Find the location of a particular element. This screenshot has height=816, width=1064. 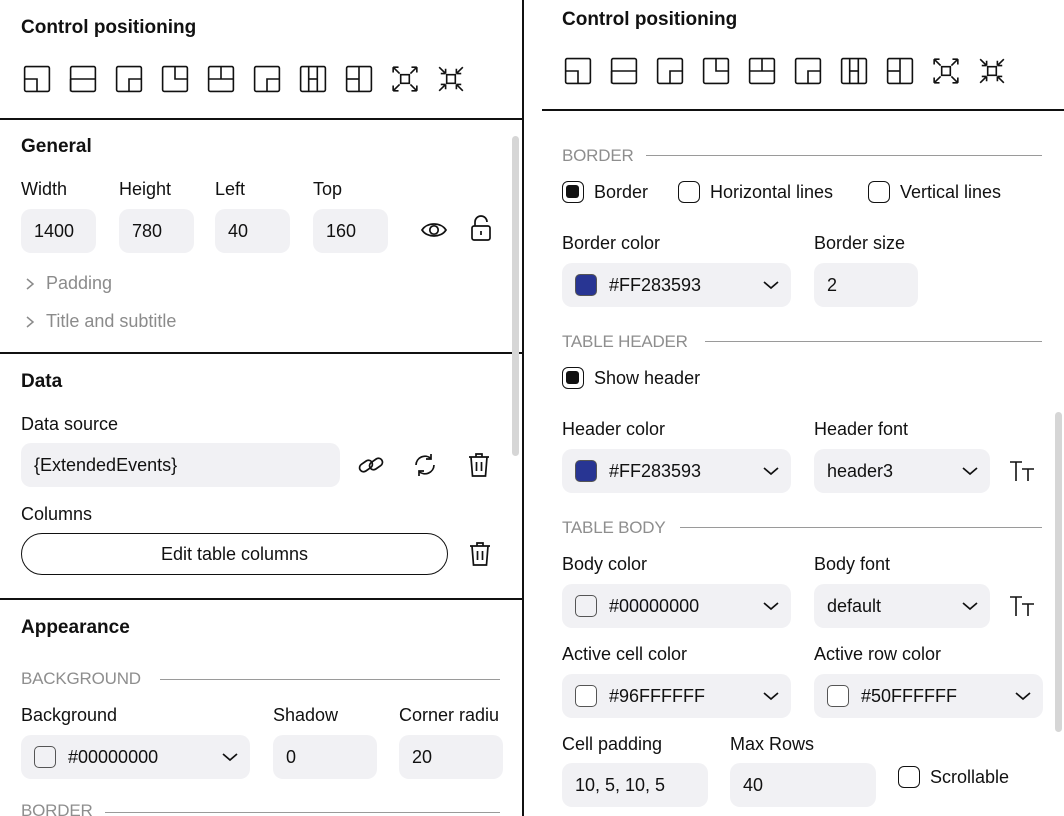

max-rows-input: 40 is located at coordinates (803, 785).